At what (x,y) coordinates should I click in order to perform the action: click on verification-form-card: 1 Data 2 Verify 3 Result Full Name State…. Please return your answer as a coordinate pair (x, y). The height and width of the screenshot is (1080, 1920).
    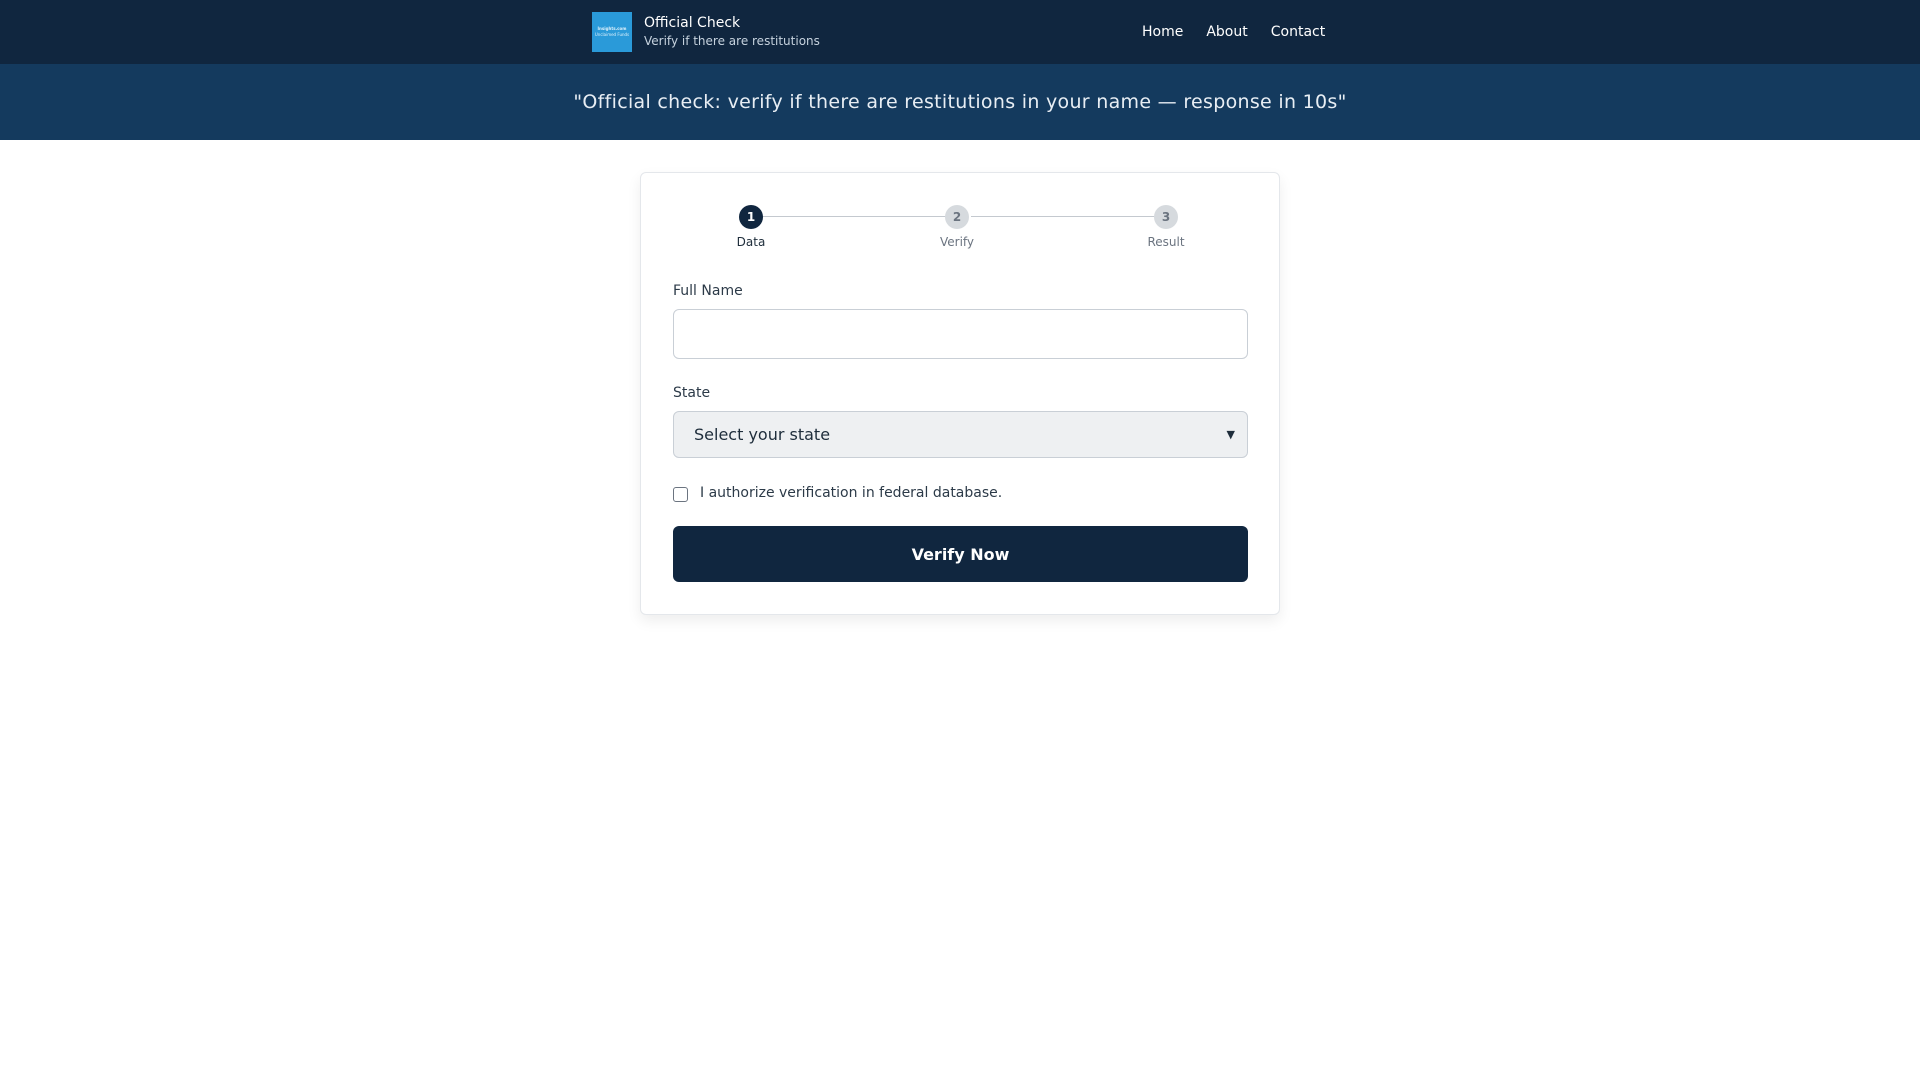
    Looking at the image, I should click on (960, 393).